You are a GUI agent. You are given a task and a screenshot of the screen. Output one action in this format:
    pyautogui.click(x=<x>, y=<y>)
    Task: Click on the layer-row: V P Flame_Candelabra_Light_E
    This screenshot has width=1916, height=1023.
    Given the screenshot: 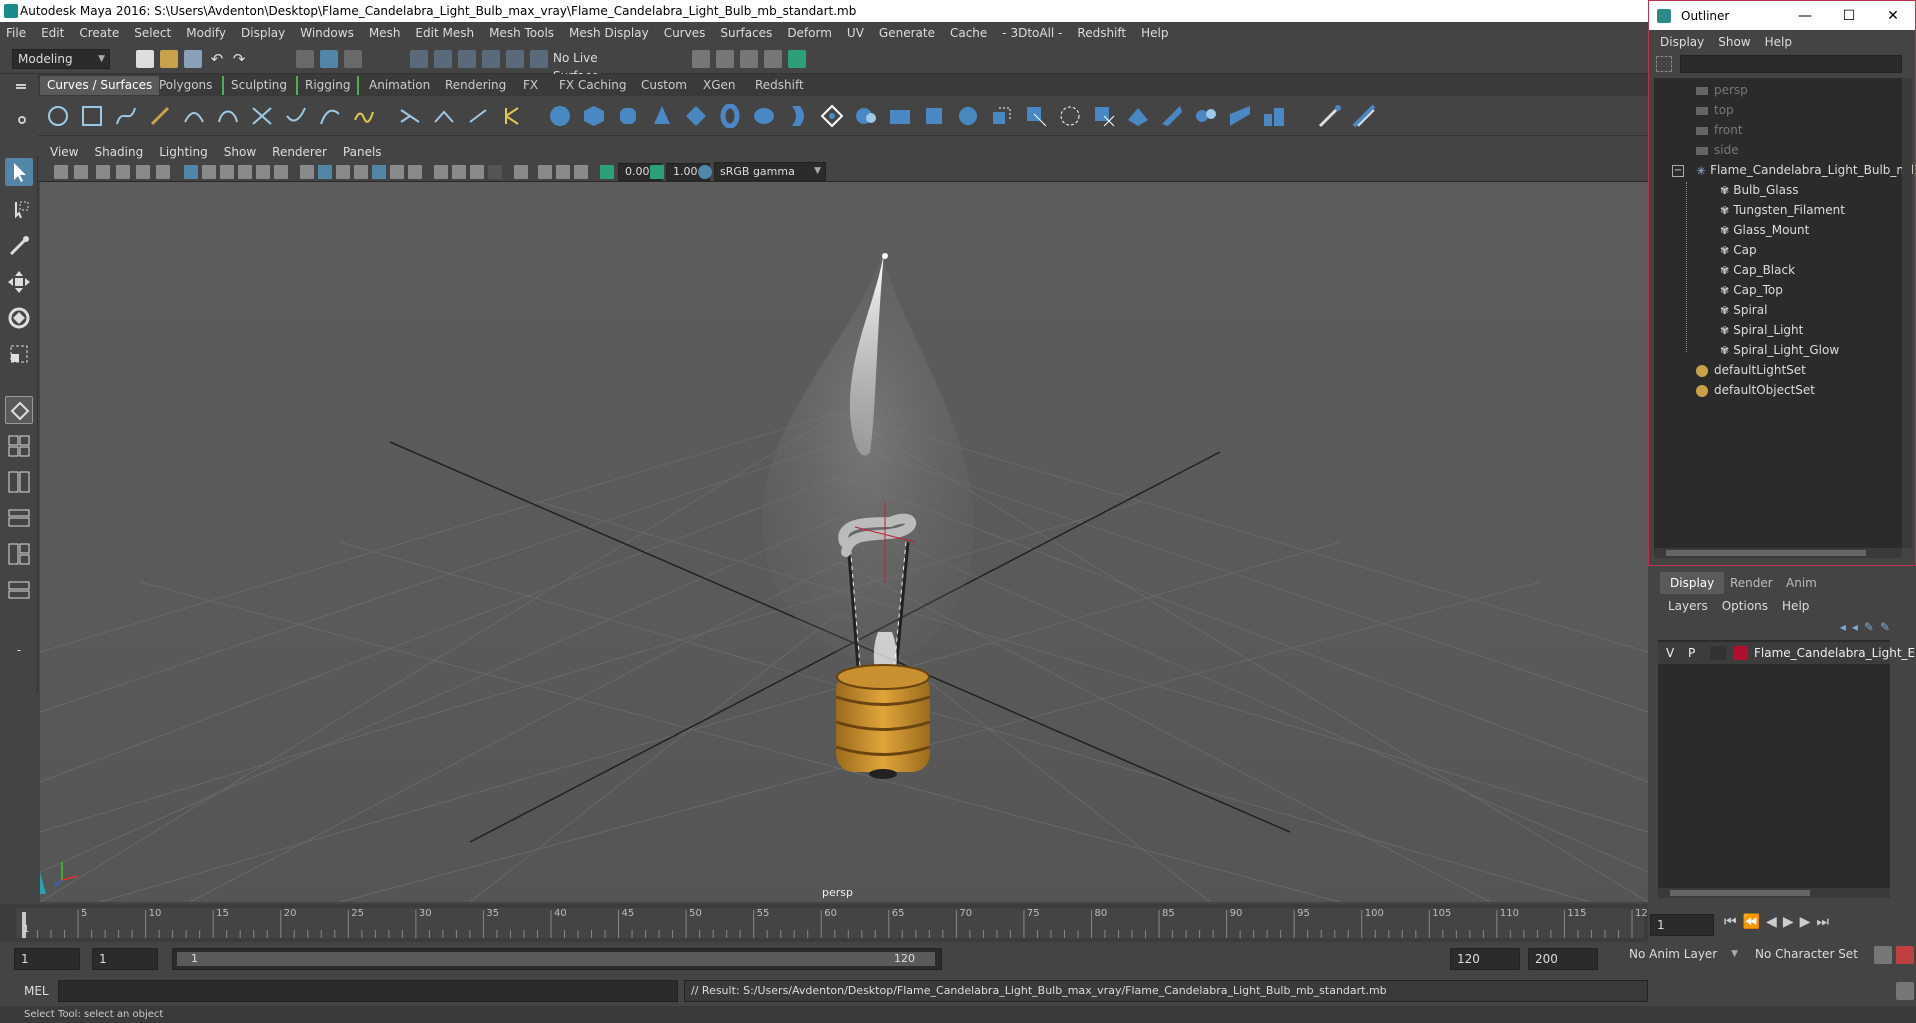 What is the action you would take?
    pyautogui.click(x=1786, y=653)
    